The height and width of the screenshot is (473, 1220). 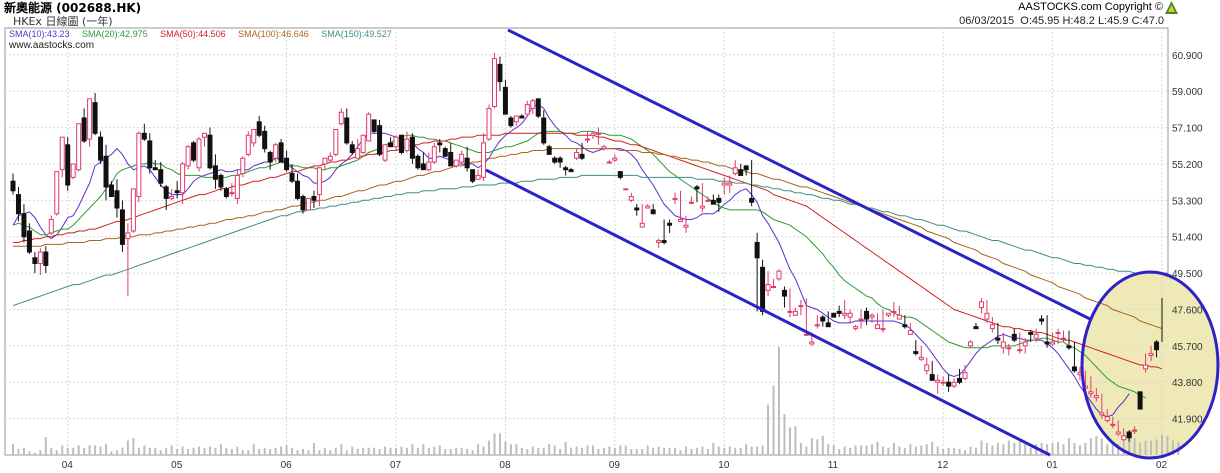 What do you see at coordinates (39, 34) in the screenshot?
I see `legend-sma10: SMA(10):43.23` at bounding box center [39, 34].